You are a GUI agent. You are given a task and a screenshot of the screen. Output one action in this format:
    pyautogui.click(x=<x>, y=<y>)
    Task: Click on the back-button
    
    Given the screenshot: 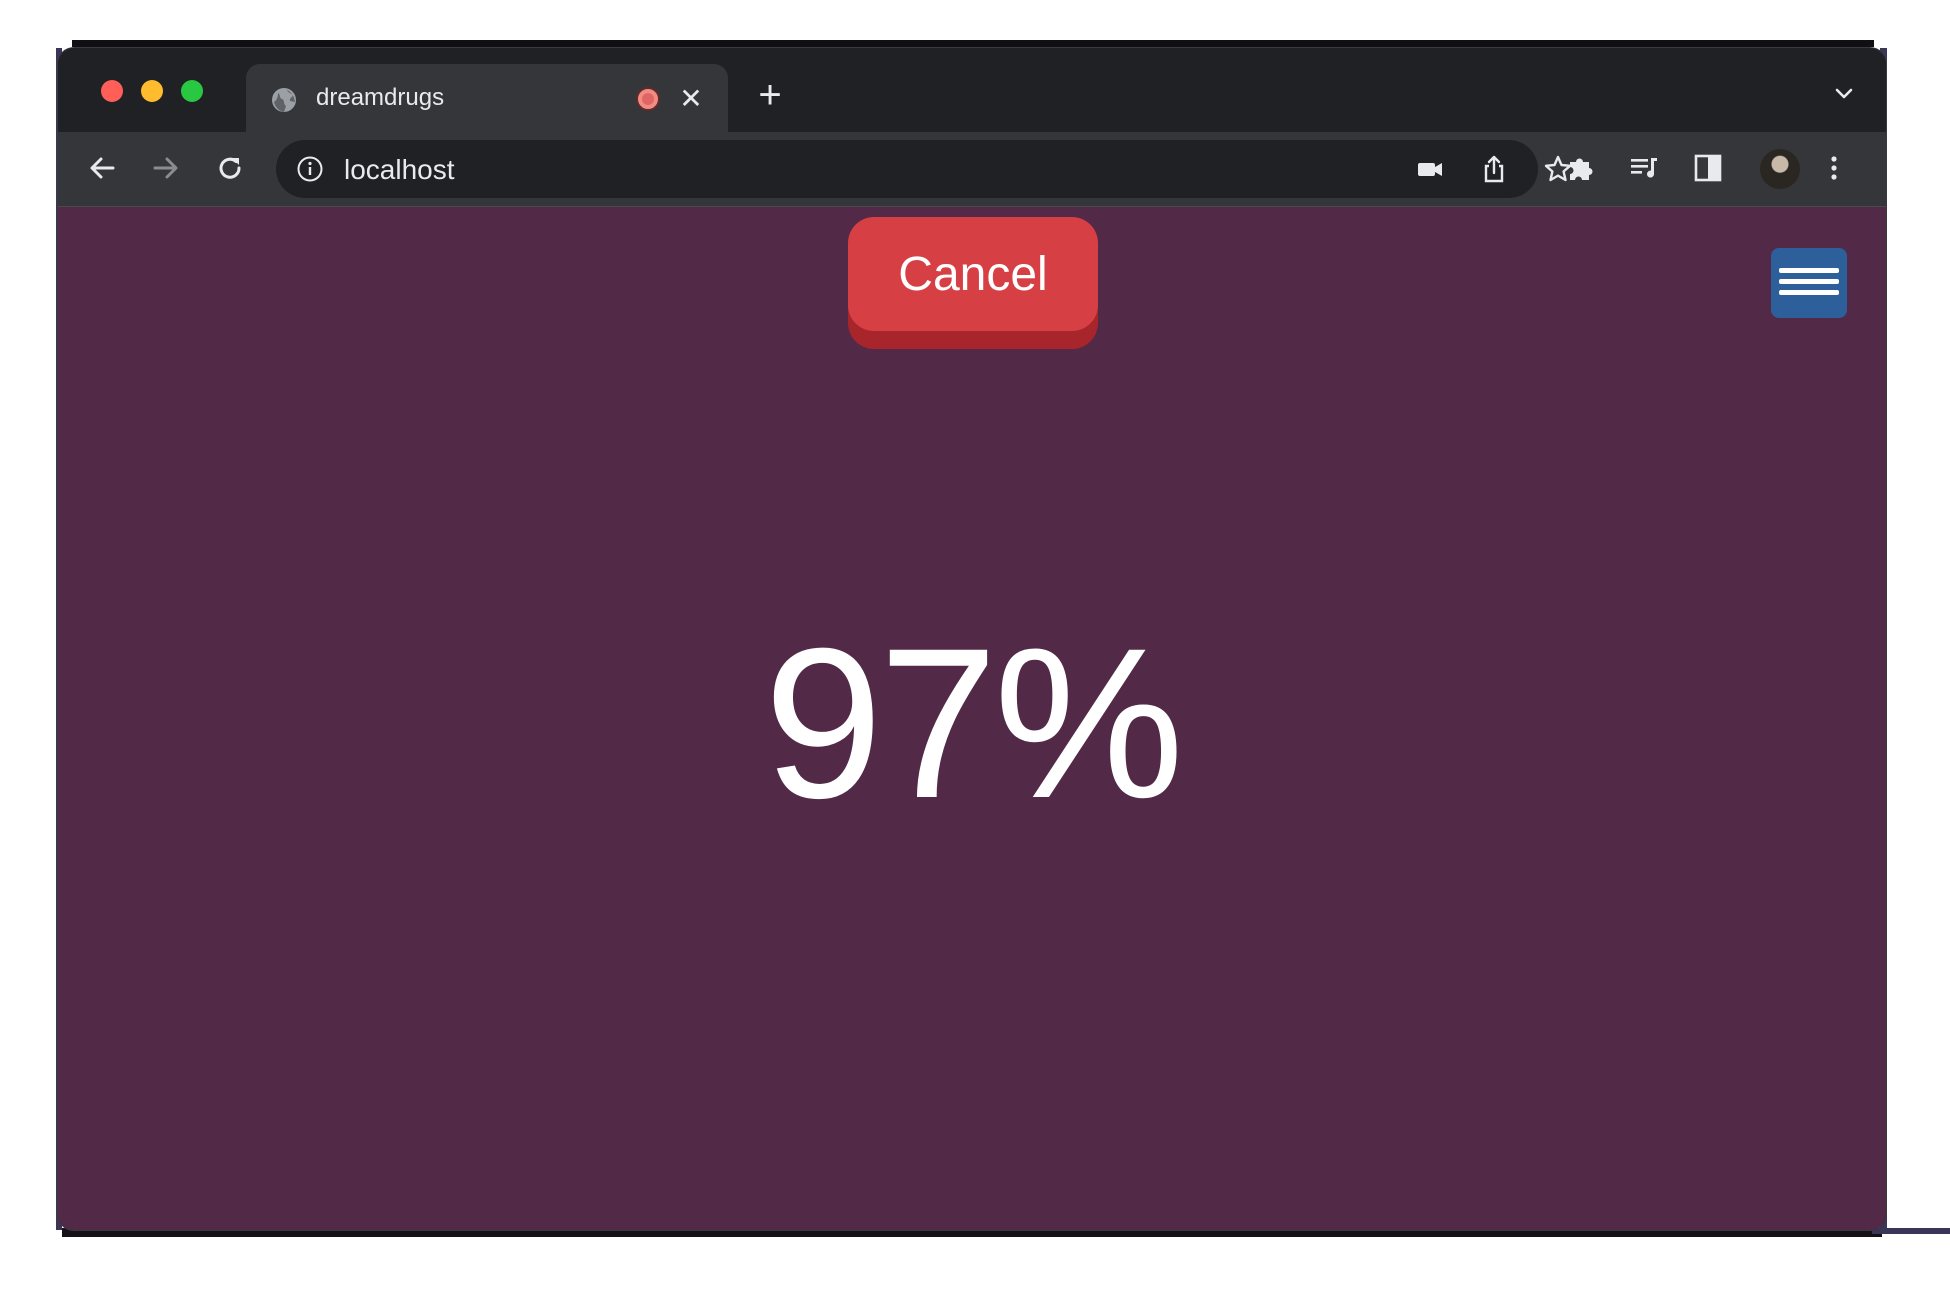 What is the action you would take?
    pyautogui.click(x=102, y=168)
    